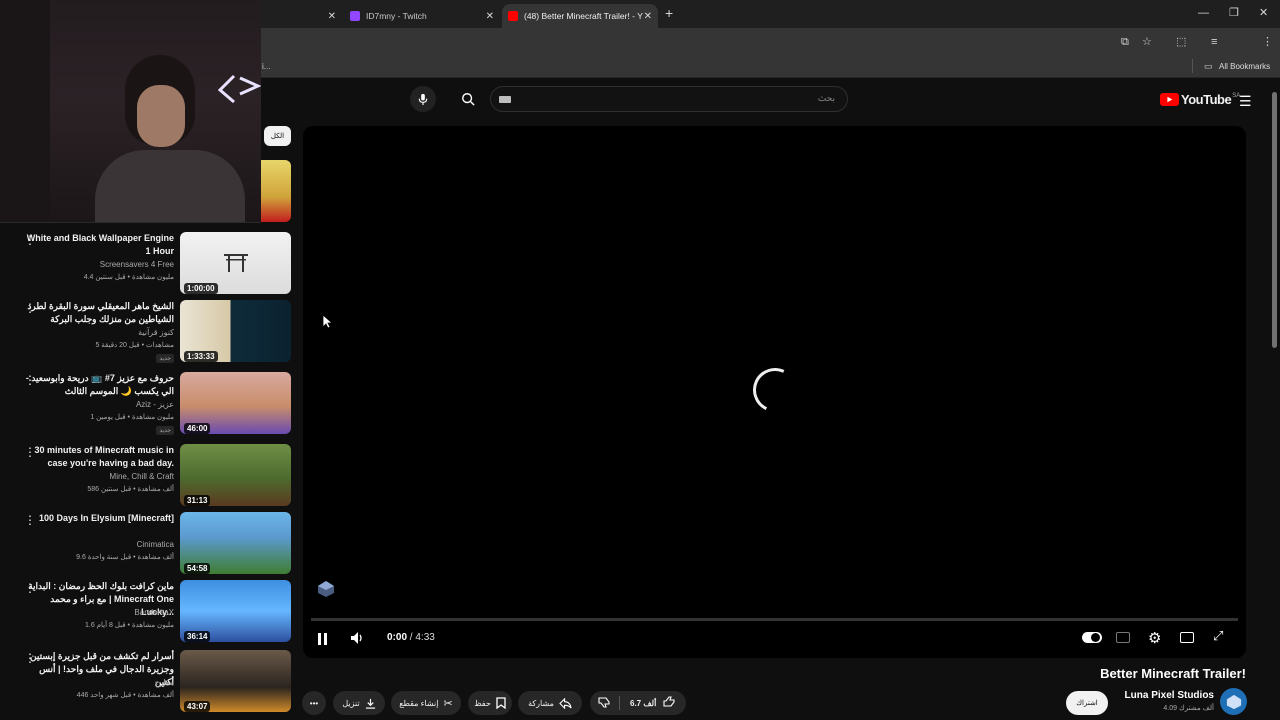 The height and width of the screenshot is (720, 1280). Describe the element at coordinates (1181, 42) in the screenshot. I see `extensions-icon: ⬚` at that location.